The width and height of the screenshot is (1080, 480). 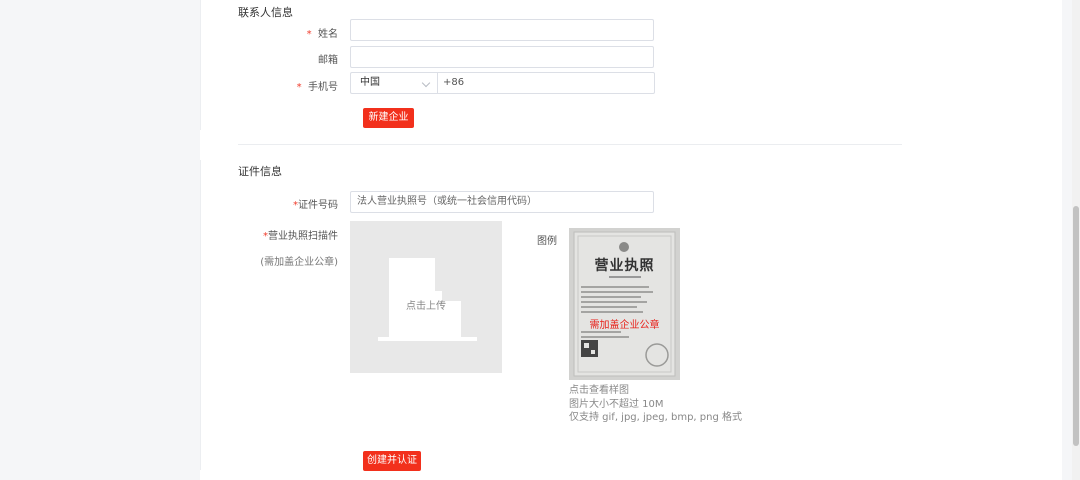 What do you see at coordinates (322, 34) in the screenshot?
I see `name-label: * 姓名` at bounding box center [322, 34].